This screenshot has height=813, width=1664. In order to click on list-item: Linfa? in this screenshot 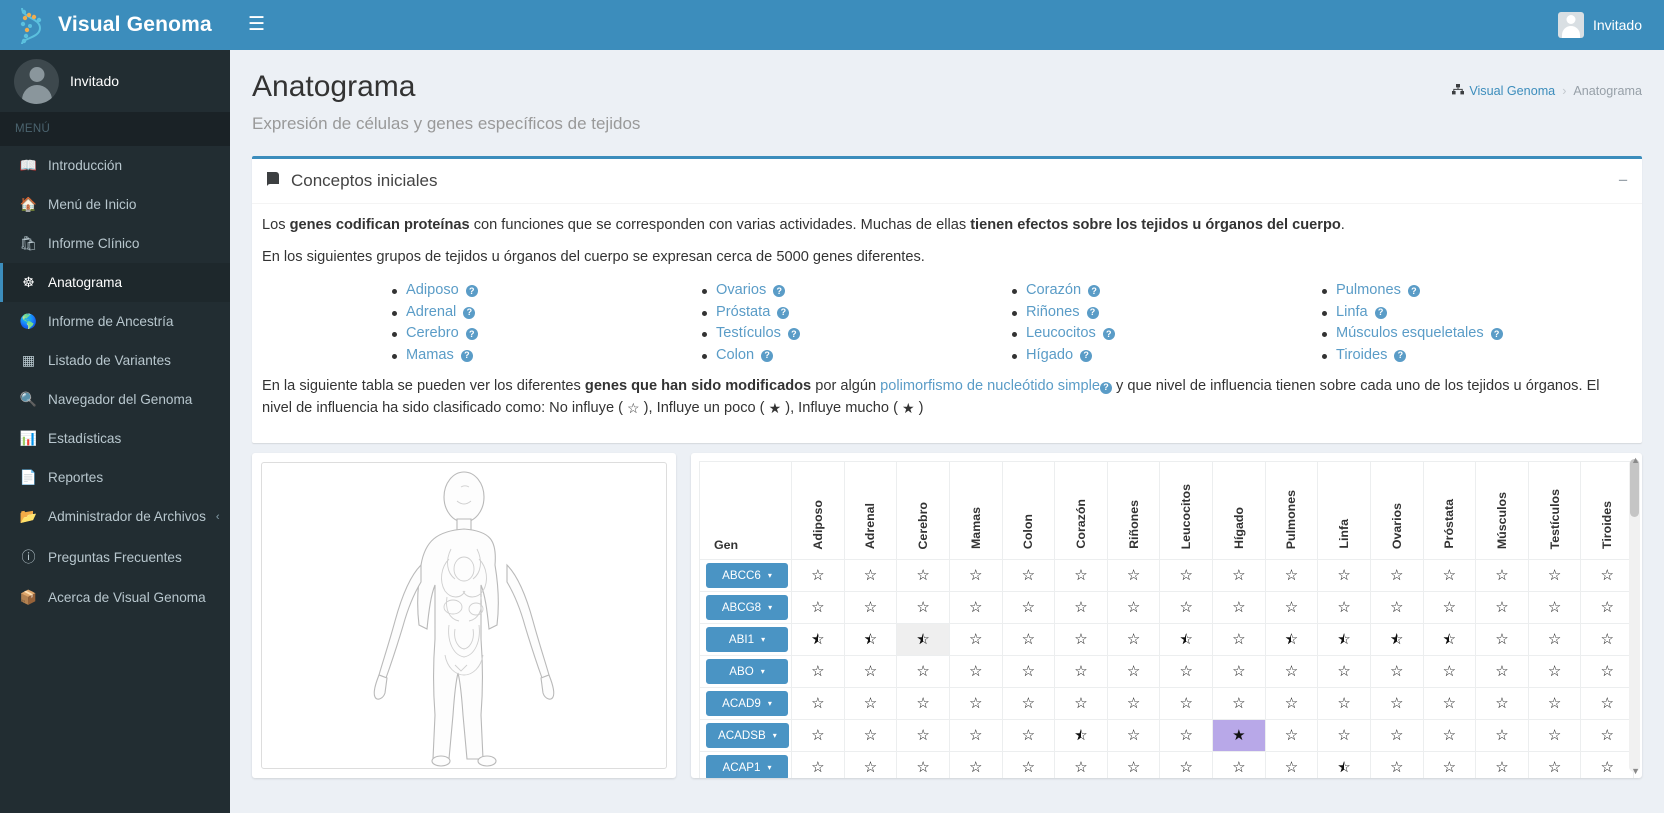, I will do `click(1477, 313)`.